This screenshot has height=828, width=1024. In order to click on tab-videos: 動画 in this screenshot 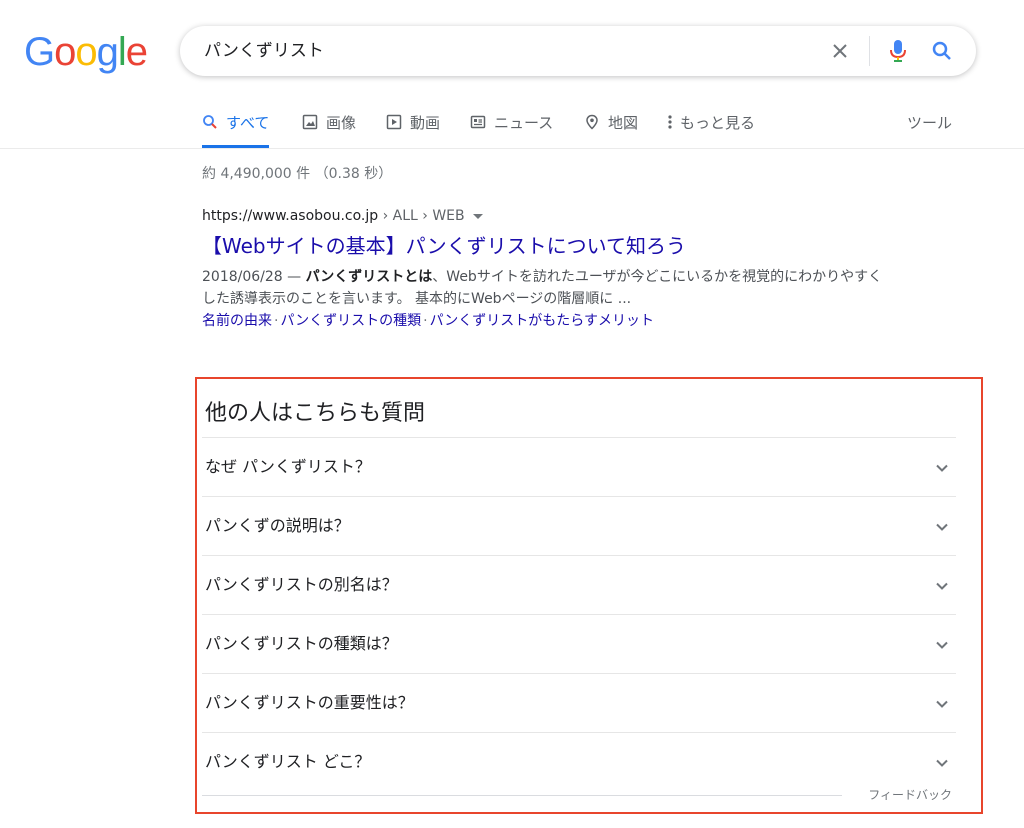, I will do `click(413, 125)`.